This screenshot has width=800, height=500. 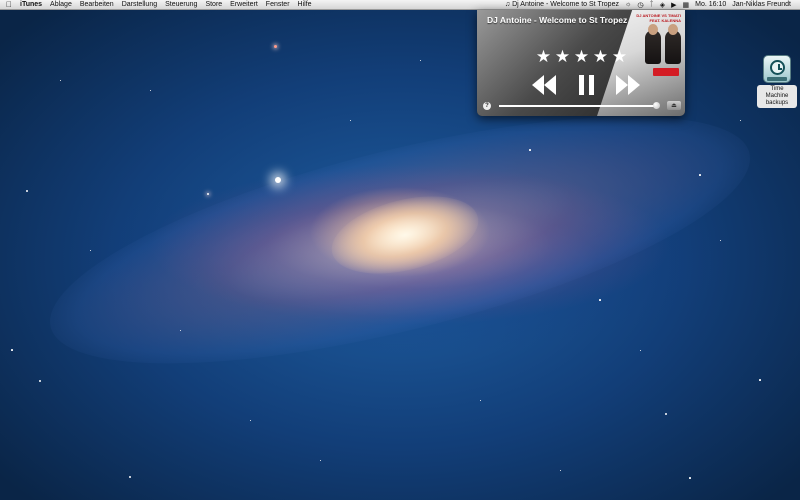 I want to click on menu-user-name: Jan-Niklas Freundt, so click(x=761, y=4).